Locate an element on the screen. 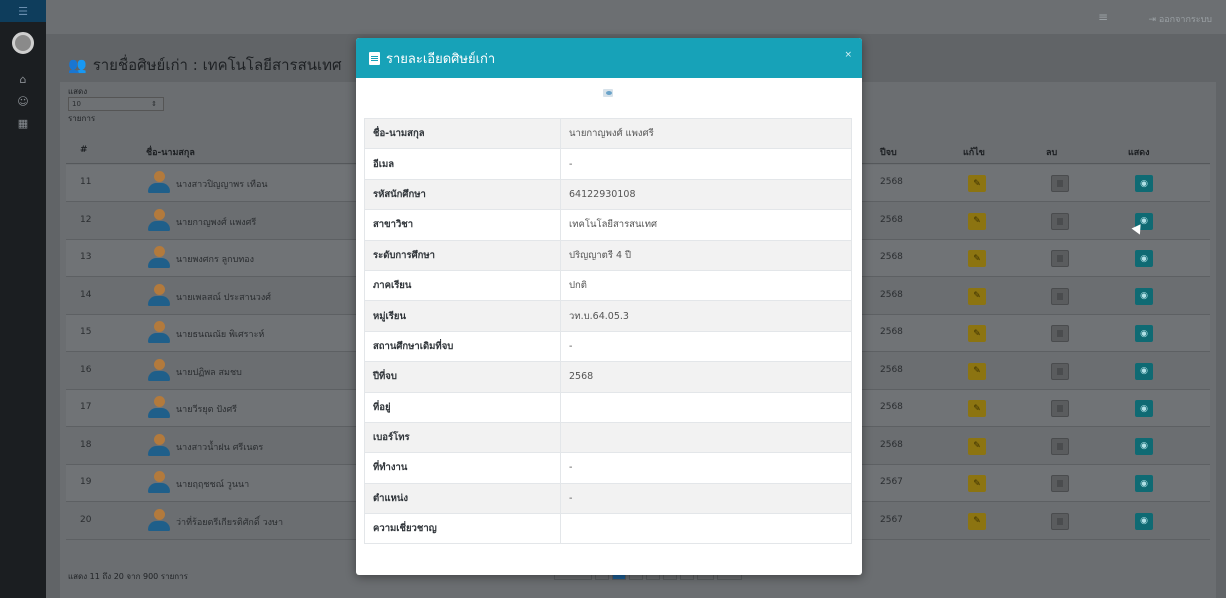 The height and width of the screenshot is (598, 1226). detail-label: อีเมล is located at coordinates (462, 164).